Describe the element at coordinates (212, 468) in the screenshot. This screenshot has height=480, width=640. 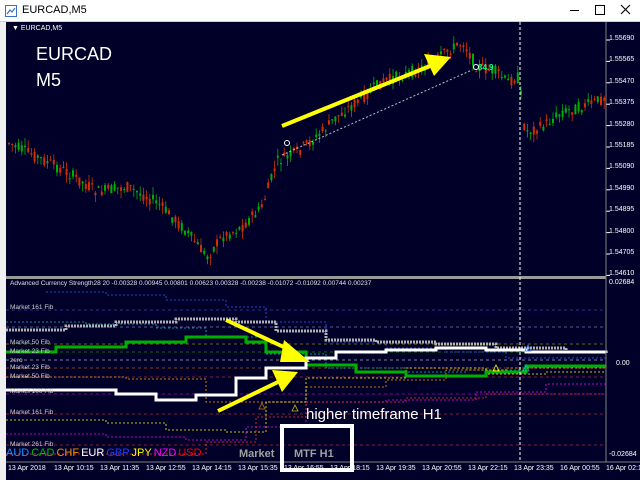
I see `time-tick-label: 13 Apr 14:15` at that location.